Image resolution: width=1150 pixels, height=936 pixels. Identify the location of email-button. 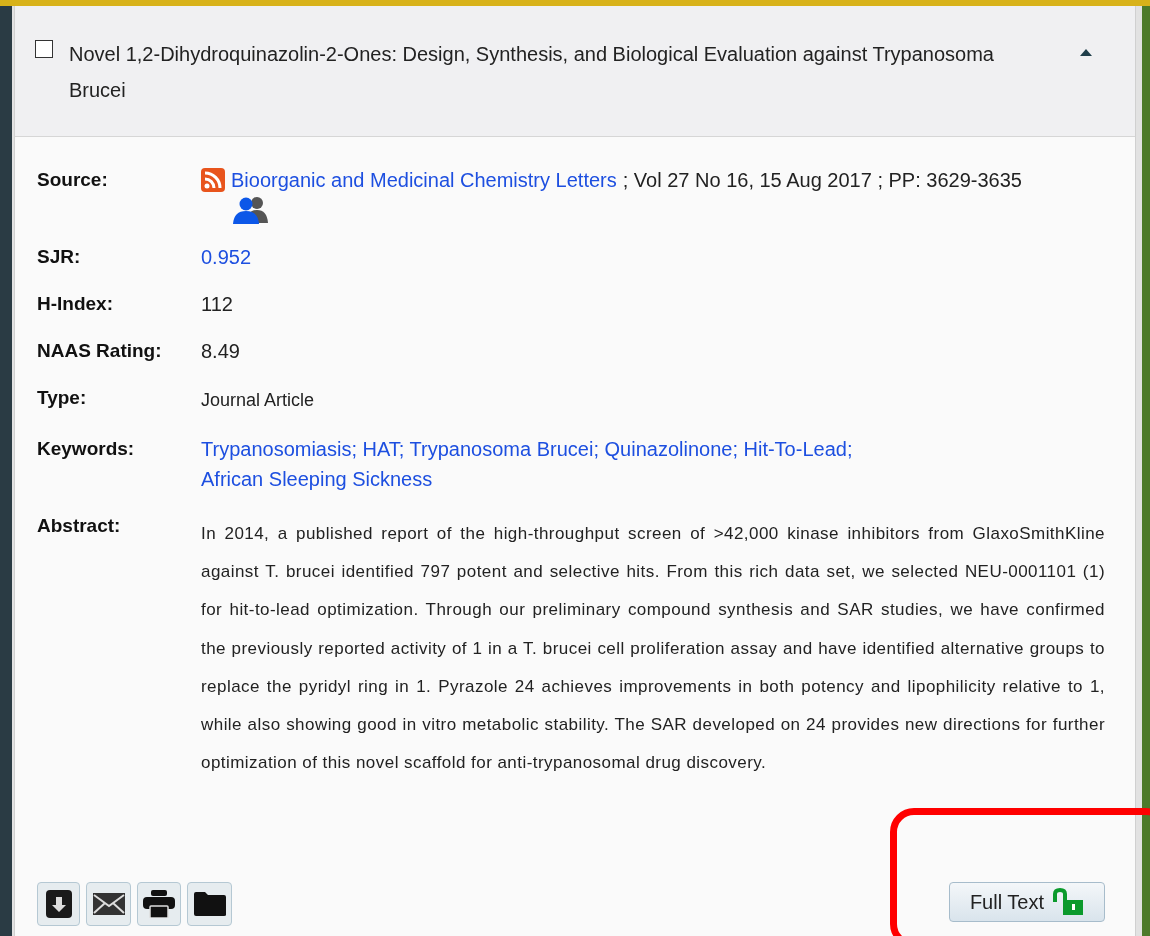
(108, 904).